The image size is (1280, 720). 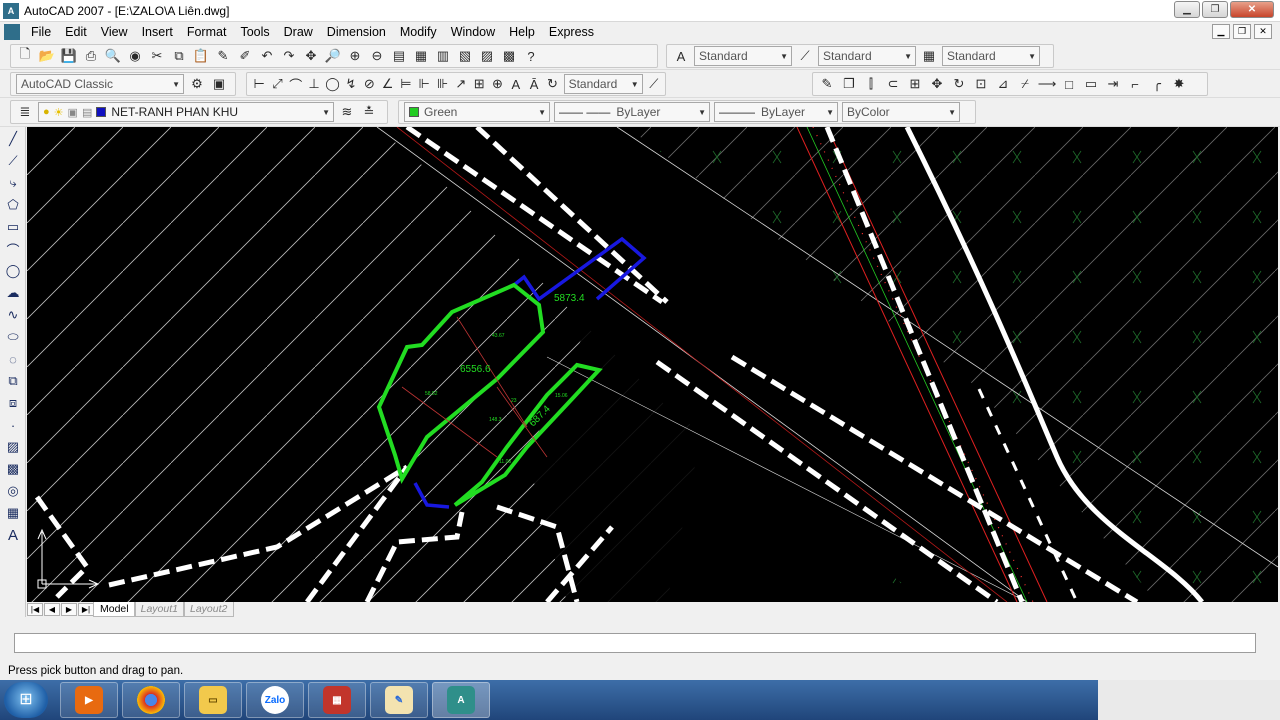 I want to click on maximize-button: ❐, so click(x=1215, y=9).